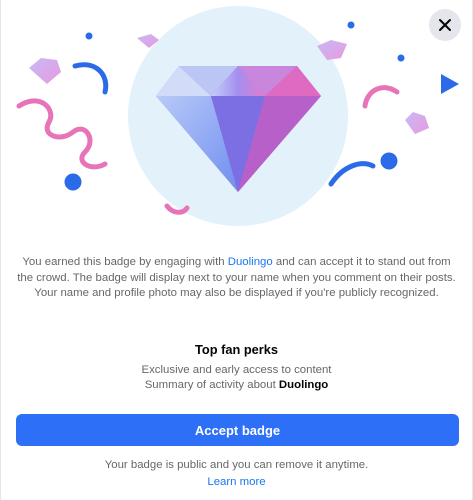 The height and width of the screenshot is (500, 473). Describe the element at coordinates (237, 430) in the screenshot. I see `accept-badge-button: Accept badge` at that location.